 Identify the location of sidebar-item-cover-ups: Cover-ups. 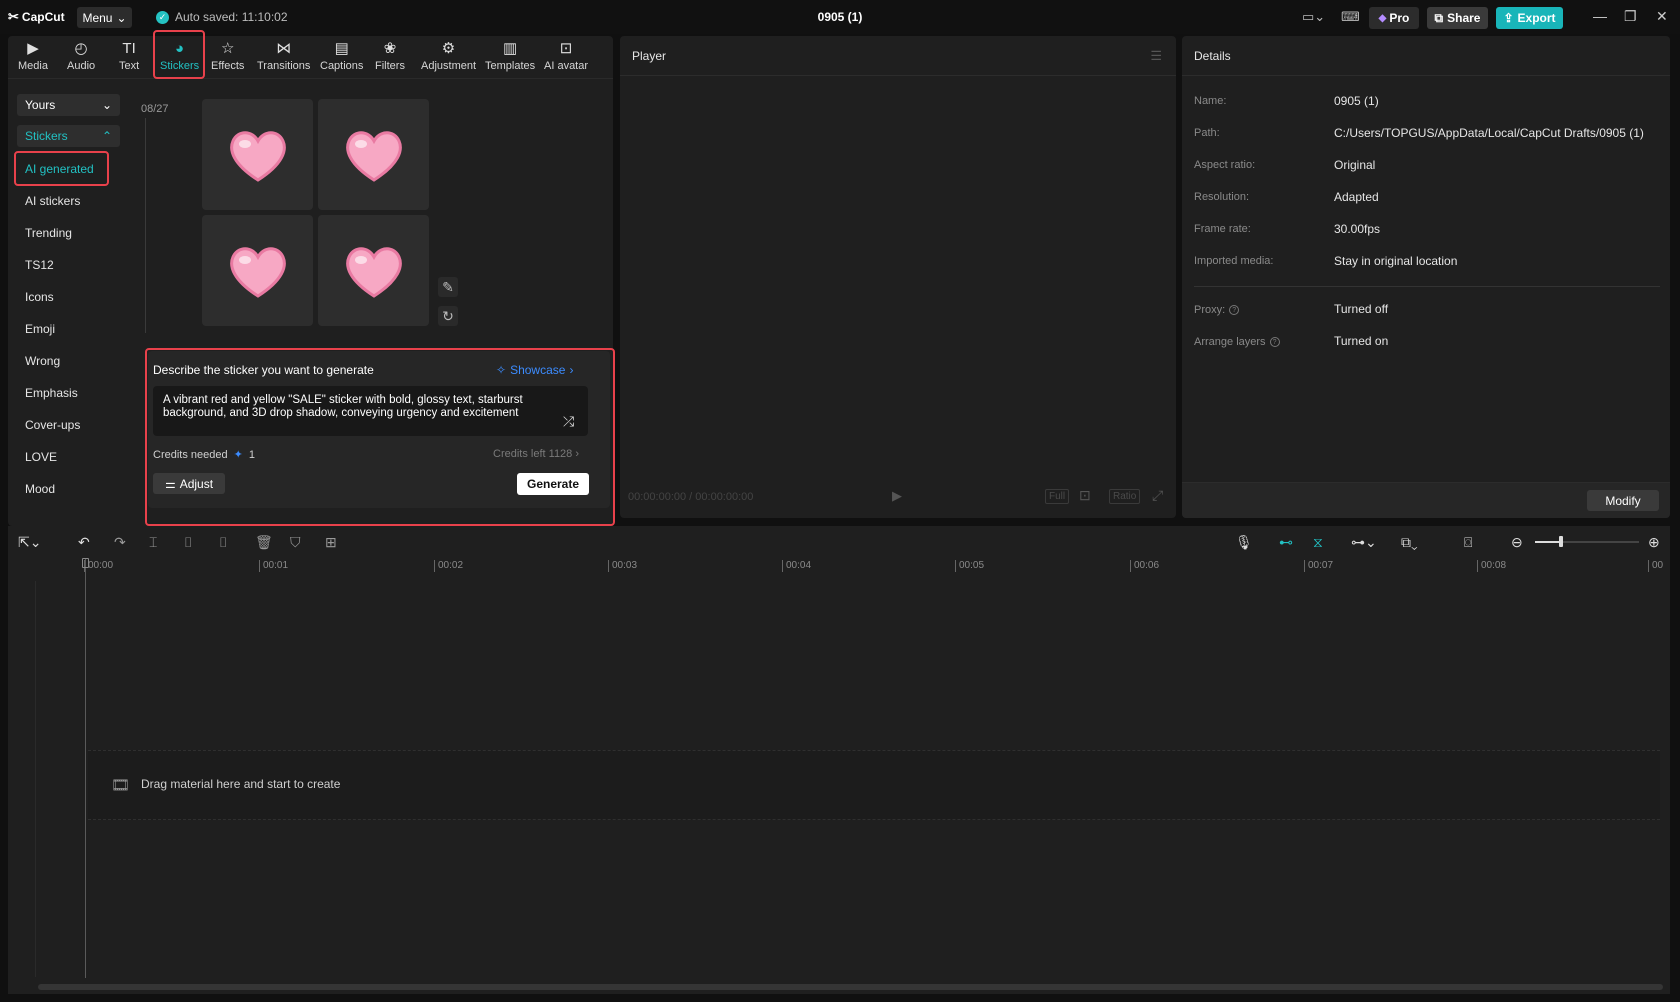
(52, 425).